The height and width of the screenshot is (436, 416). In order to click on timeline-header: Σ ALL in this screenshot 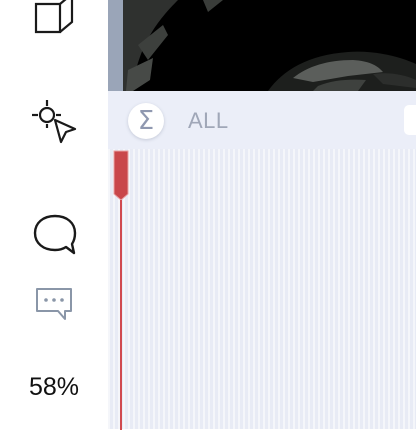, I will do `click(262, 120)`.